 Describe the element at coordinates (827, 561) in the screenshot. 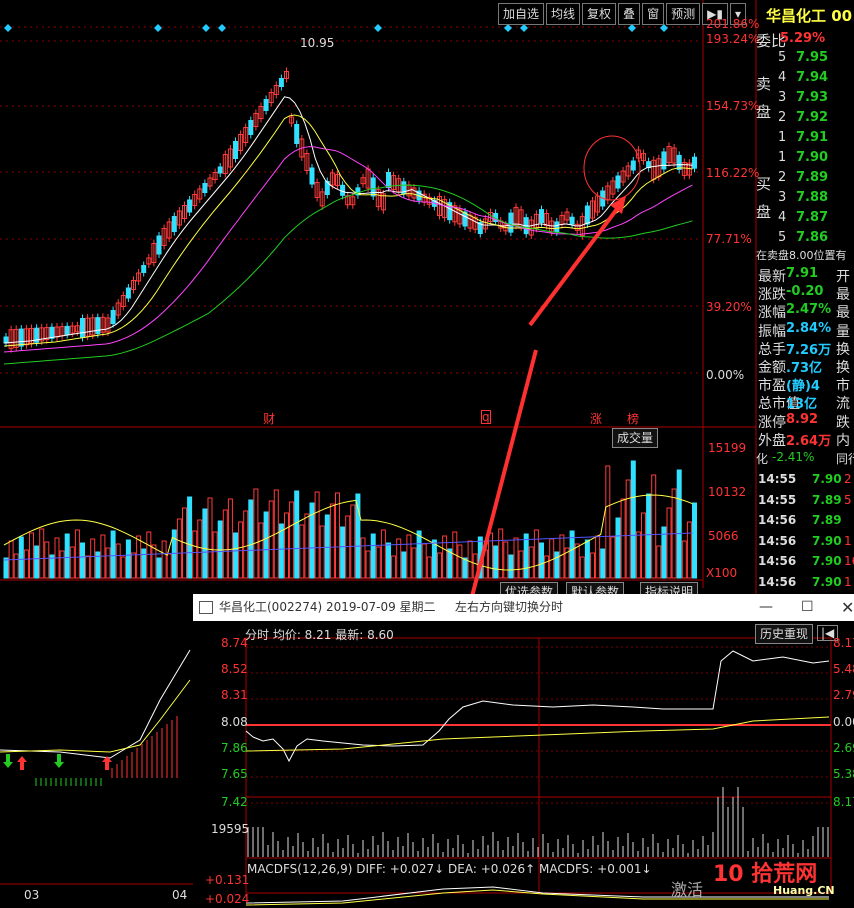

I see `tick-price: 7.90` at that location.